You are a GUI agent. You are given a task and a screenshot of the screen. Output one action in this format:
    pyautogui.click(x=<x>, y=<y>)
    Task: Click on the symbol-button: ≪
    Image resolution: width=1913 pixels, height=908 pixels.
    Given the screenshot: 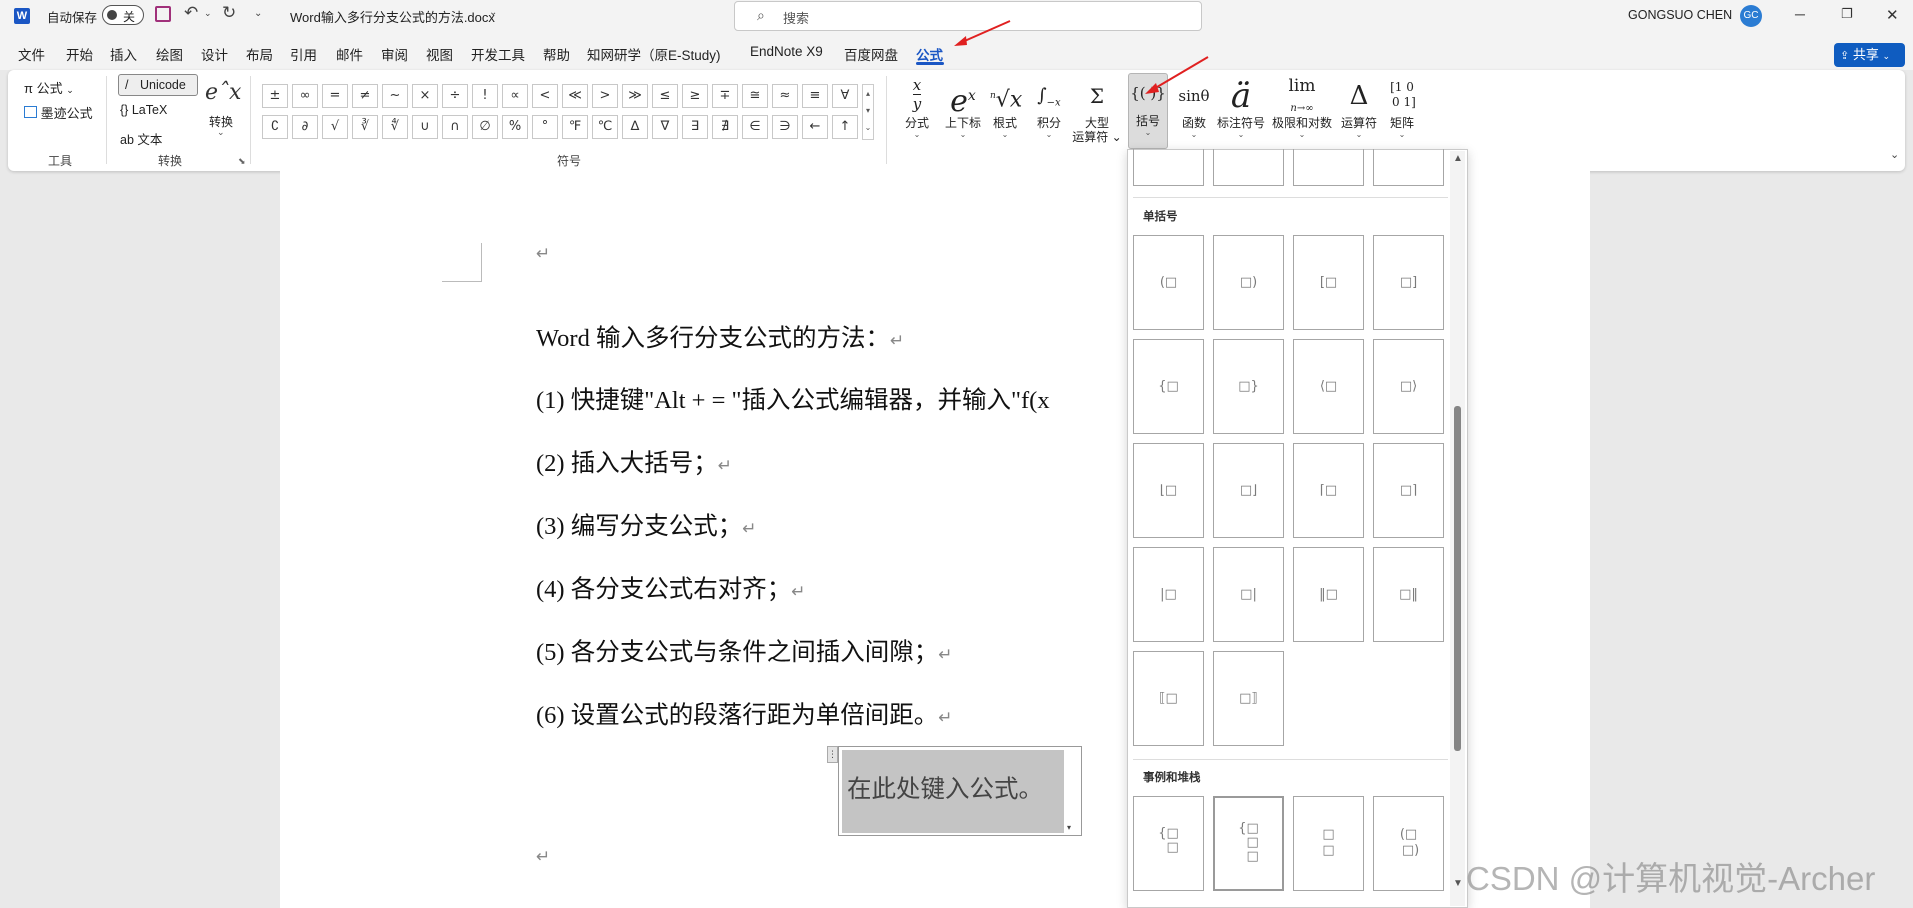 What is the action you would take?
    pyautogui.click(x=575, y=96)
    